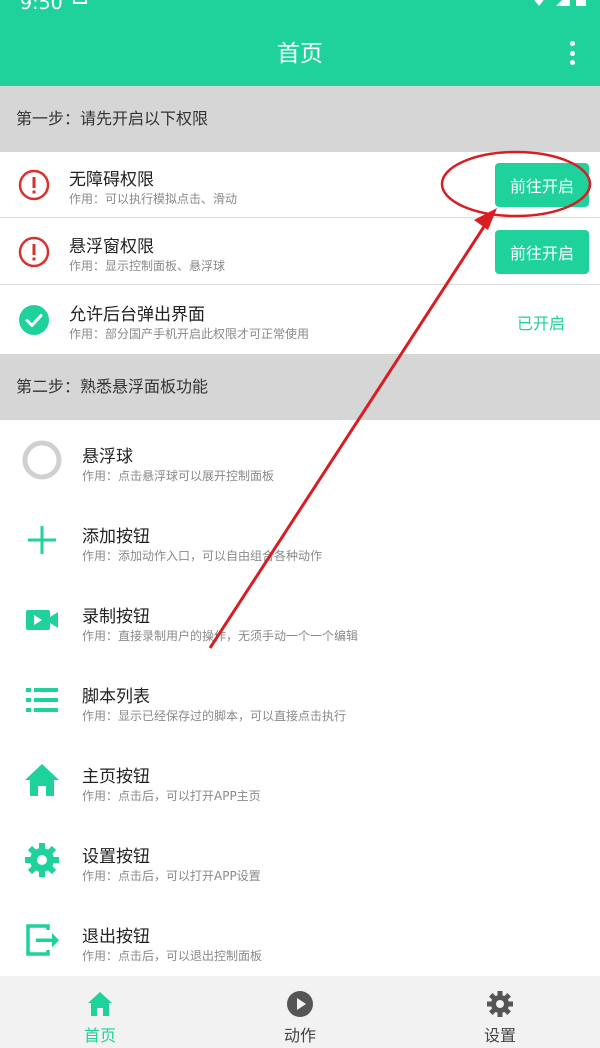 The height and width of the screenshot is (1048, 600). I want to click on app-header: 9:50 首页, so click(300, 43).